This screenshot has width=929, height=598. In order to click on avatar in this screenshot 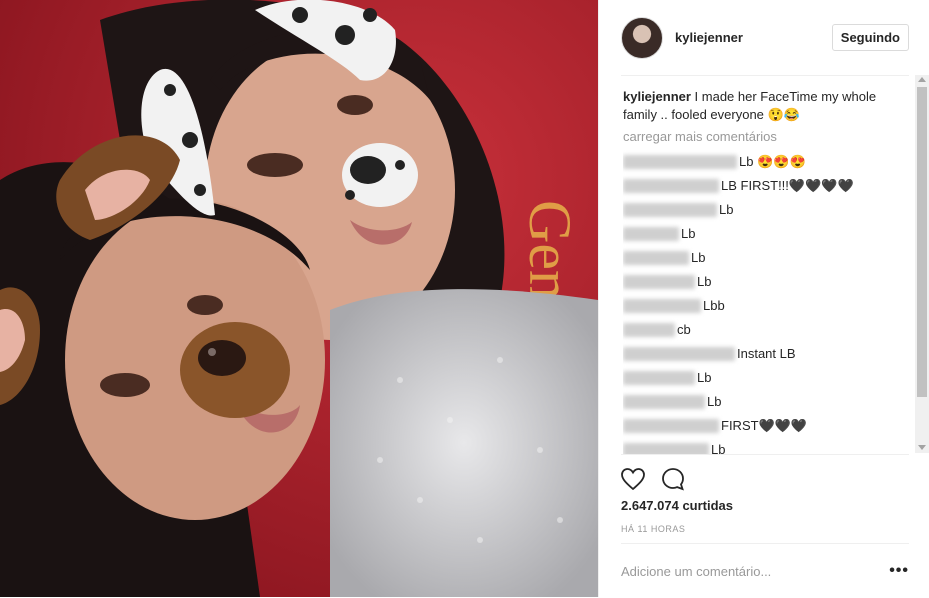, I will do `click(642, 37)`.